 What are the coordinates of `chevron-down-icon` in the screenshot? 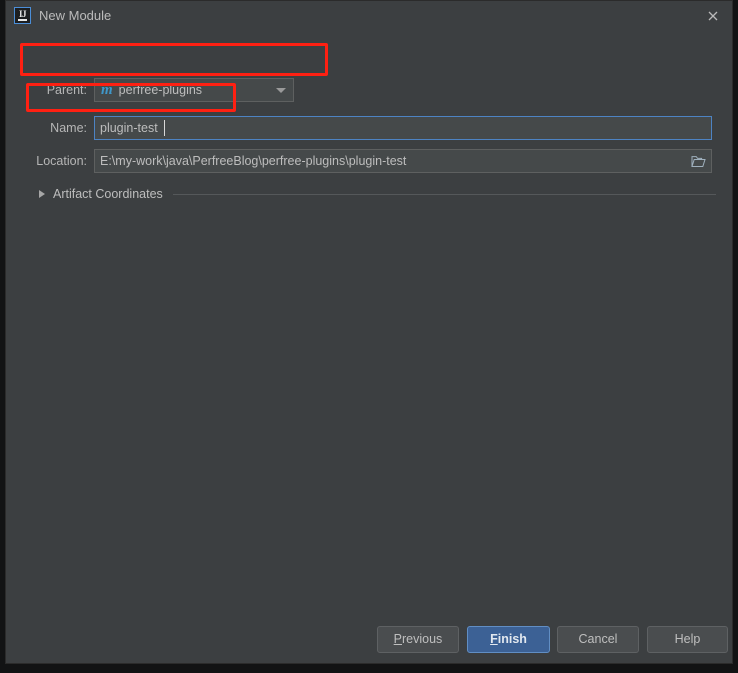 It's located at (281, 90).